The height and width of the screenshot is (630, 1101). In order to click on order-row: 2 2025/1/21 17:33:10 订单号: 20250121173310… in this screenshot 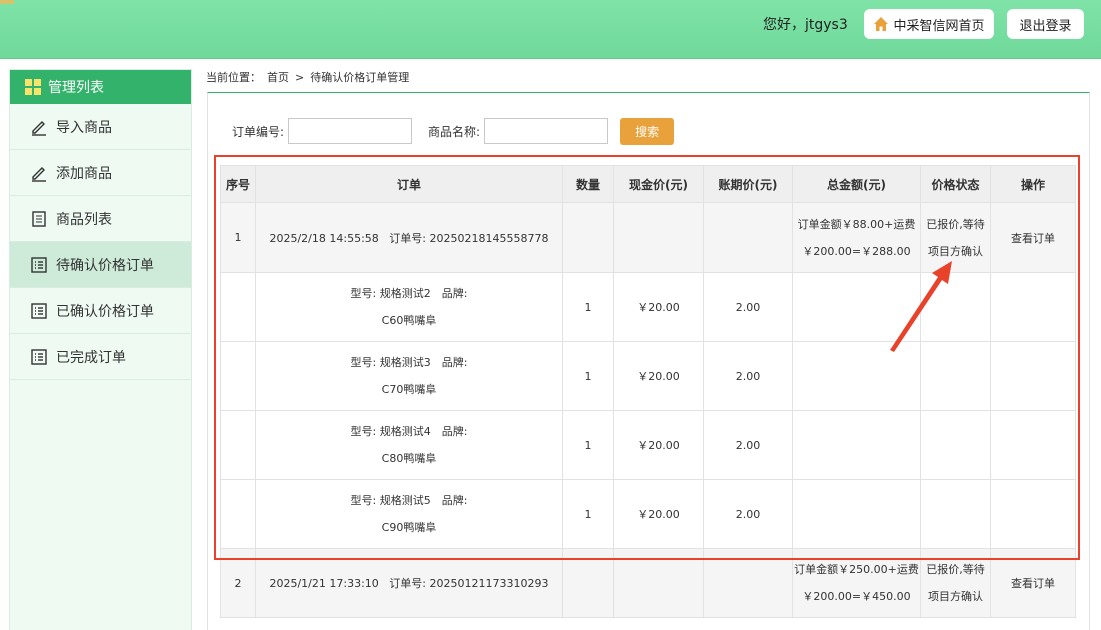, I will do `click(648, 583)`.